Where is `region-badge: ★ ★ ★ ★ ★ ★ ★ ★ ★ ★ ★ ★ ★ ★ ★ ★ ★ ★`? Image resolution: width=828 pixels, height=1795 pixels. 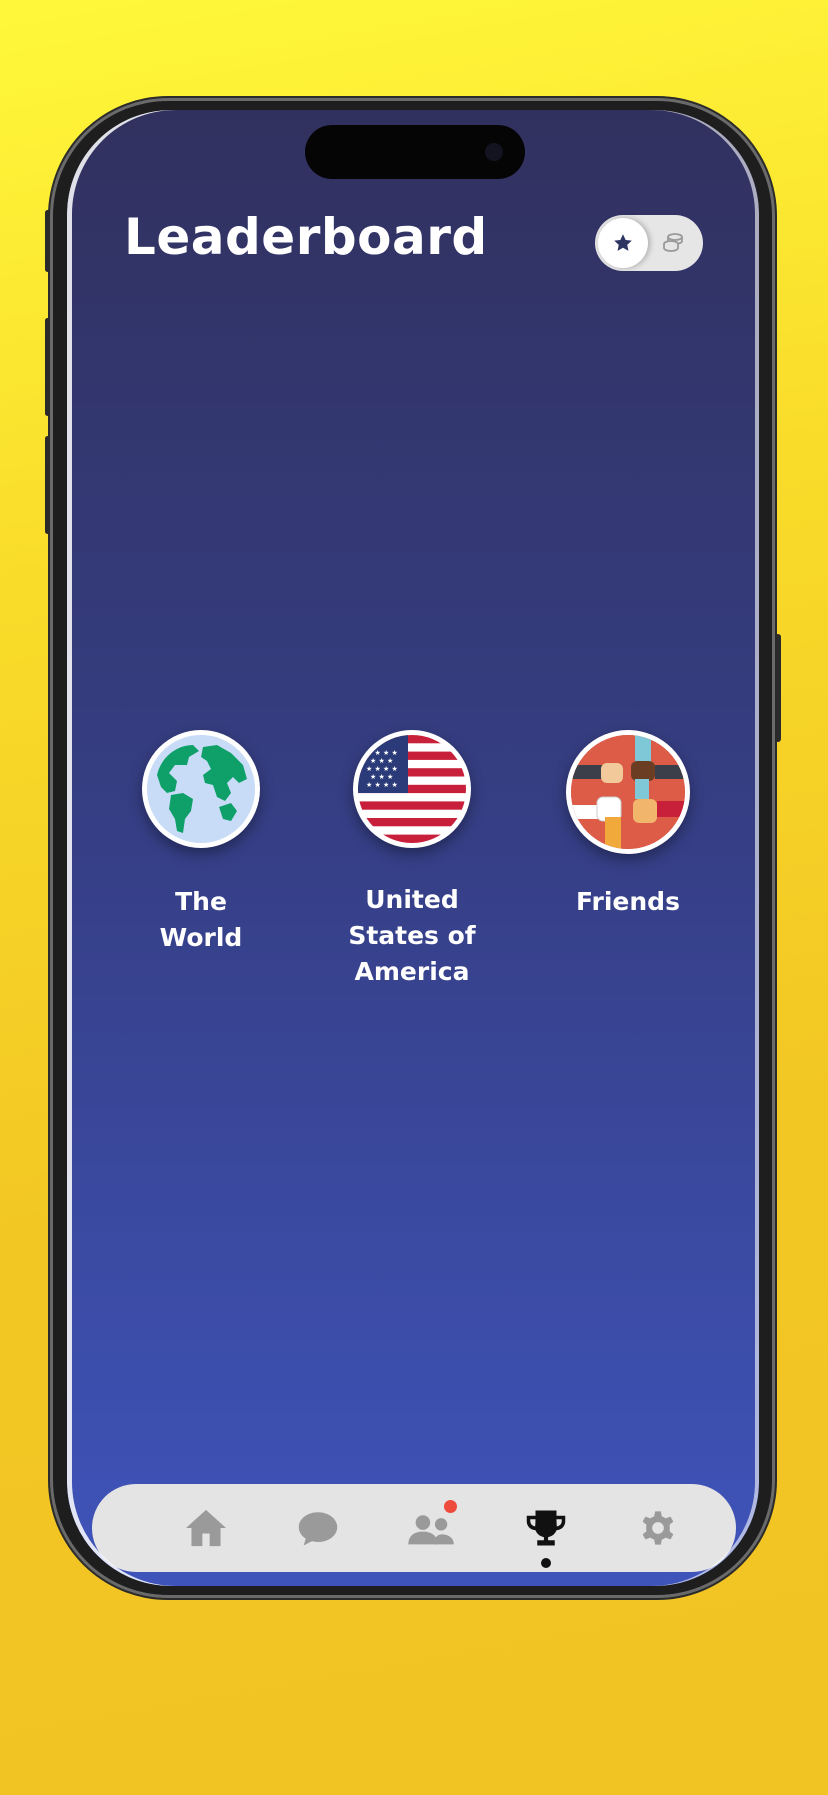 region-badge: ★ ★ ★ ★ ★ ★ ★ ★ ★ ★ ★ ★ ★ ★ ★ ★ ★ ★ is located at coordinates (412, 789).